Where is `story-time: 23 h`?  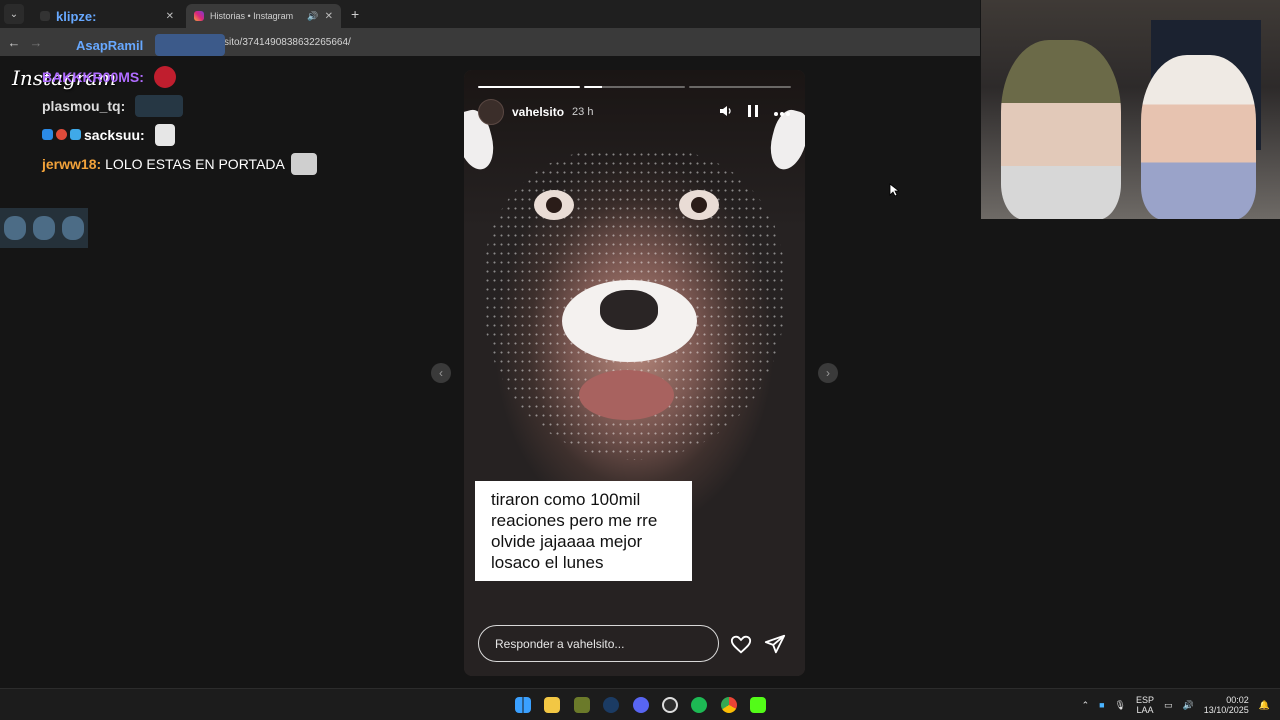 story-time: 23 h is located at coordinates (583, 112).